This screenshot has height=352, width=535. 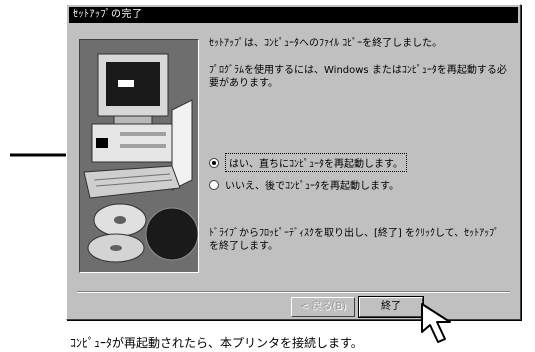 I want to click on restart-now-option: はい、直ちにｺﾝﾋﾟｭｰﾀを再起動します。, so click(x=308, y=162).